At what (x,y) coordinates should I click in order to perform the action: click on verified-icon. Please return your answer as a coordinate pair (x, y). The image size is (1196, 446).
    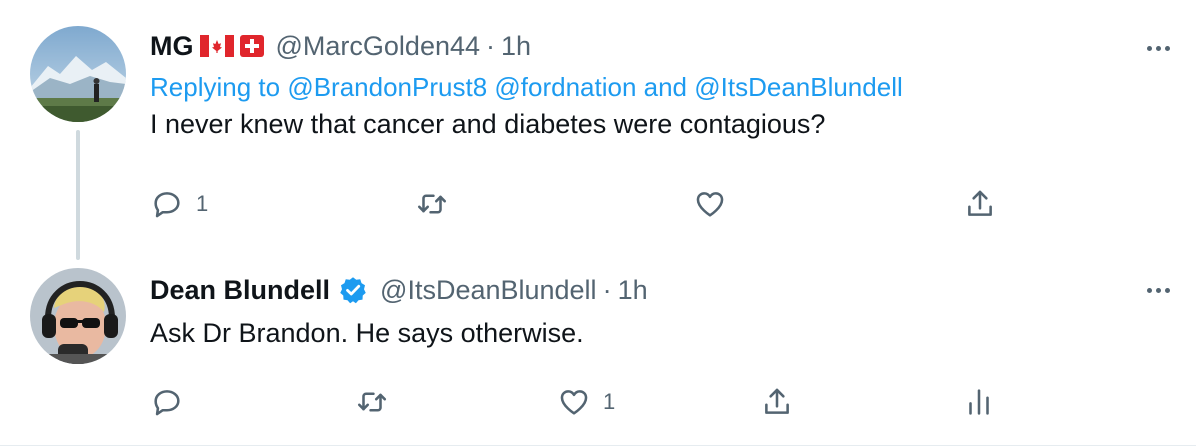
    Looking at the image, I should click on (353, 290).